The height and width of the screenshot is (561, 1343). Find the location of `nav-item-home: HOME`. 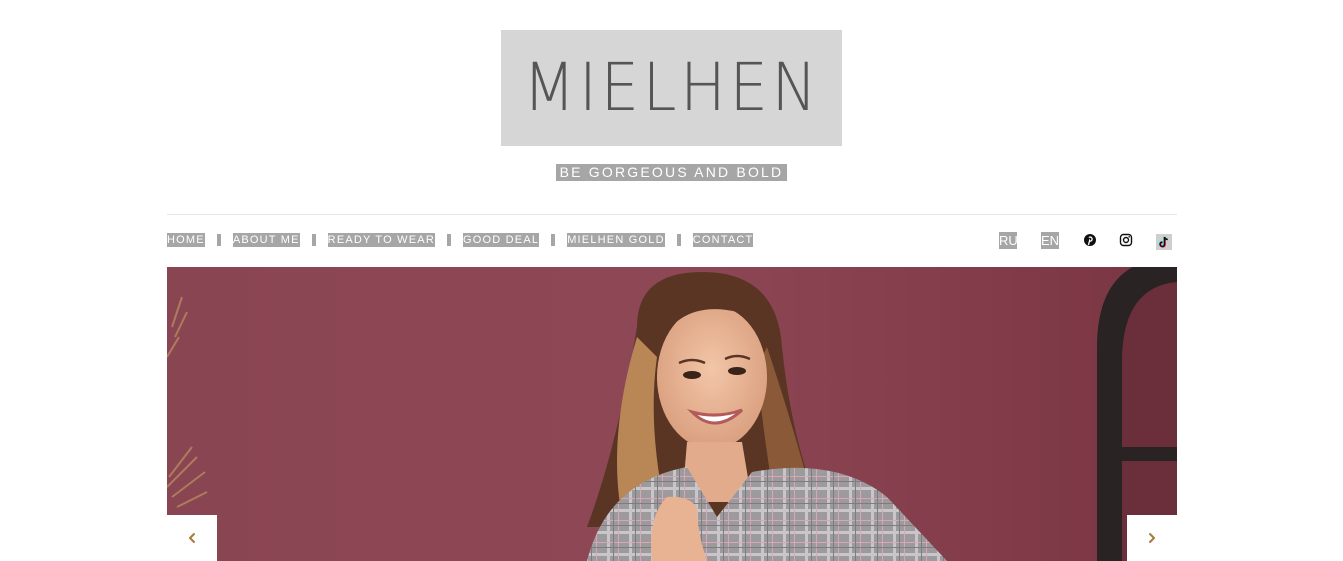

nav-item-home: HOME is located at coordinates (186, 240).